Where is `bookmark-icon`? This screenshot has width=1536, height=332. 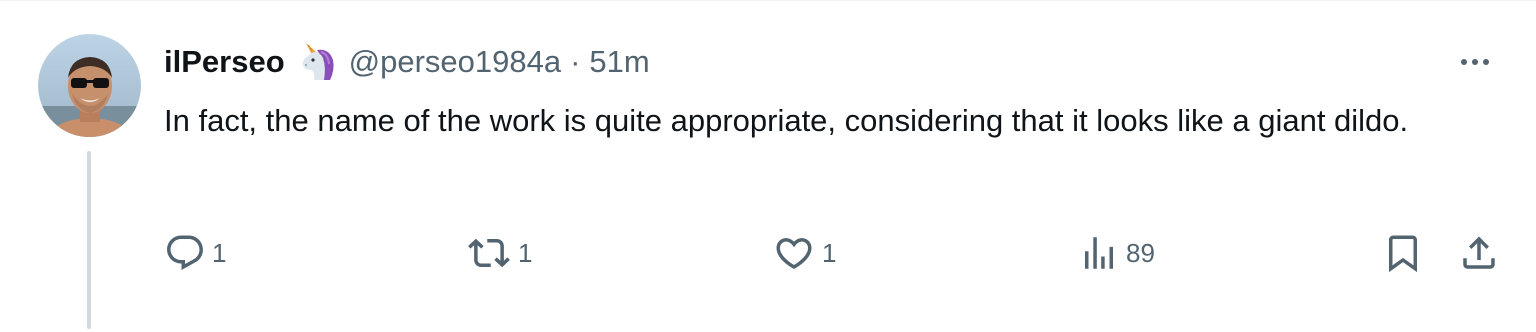 bookmark-icon is located at coordinates (1403, 253).